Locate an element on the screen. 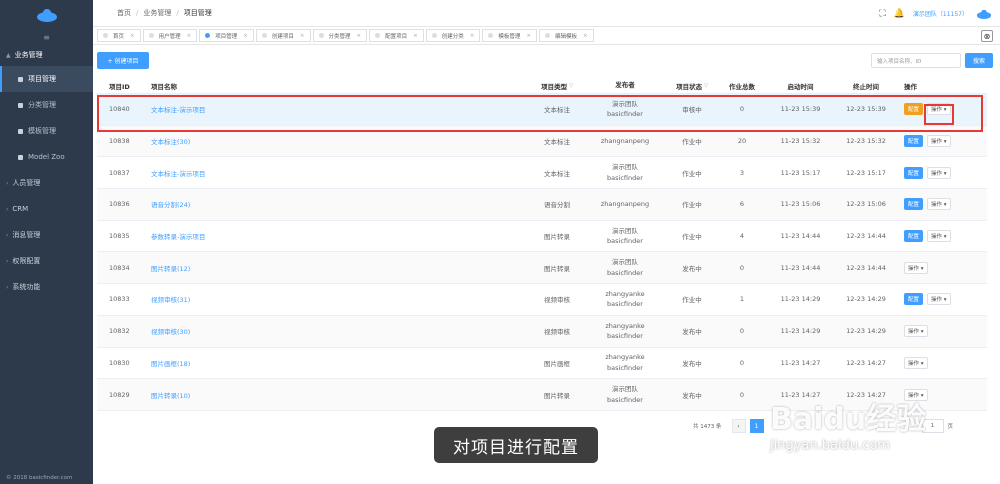 Image resolution: width=1000 pixels, height=484 pixels. sidebar-item-0: 项目管理 is located at coordinates (46, 79).